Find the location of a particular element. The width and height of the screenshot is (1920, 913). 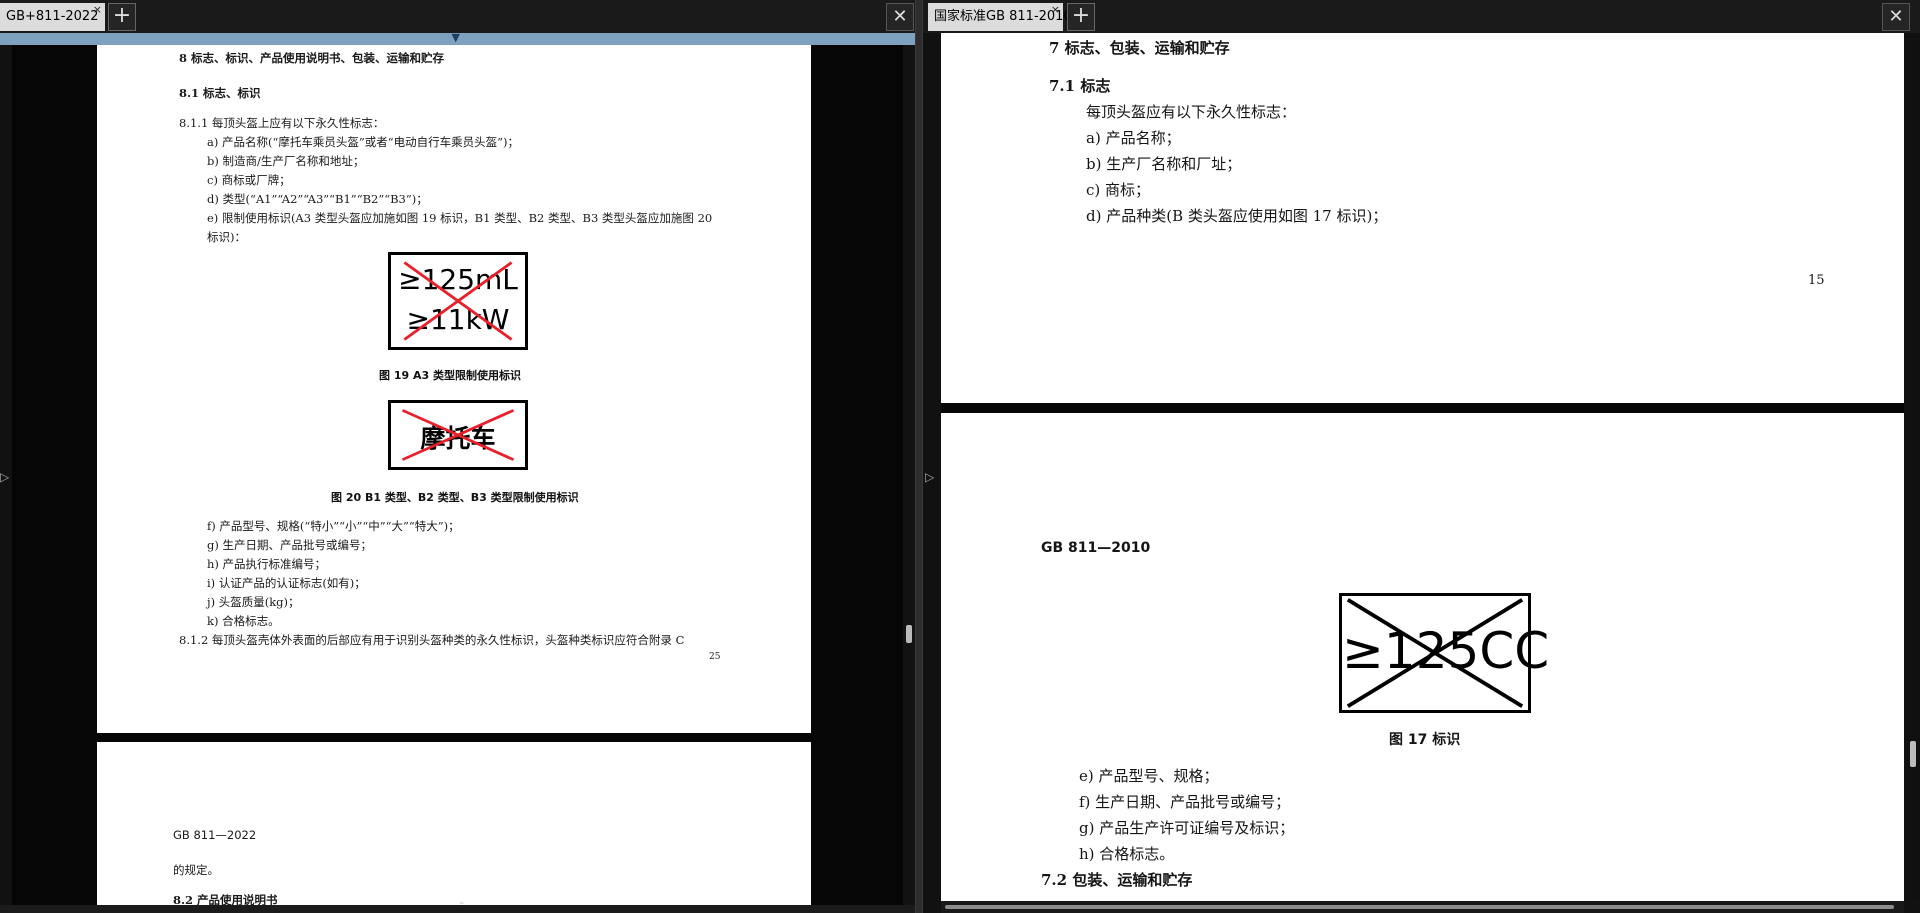

pane-splitter is located at coordinates (919, 456).